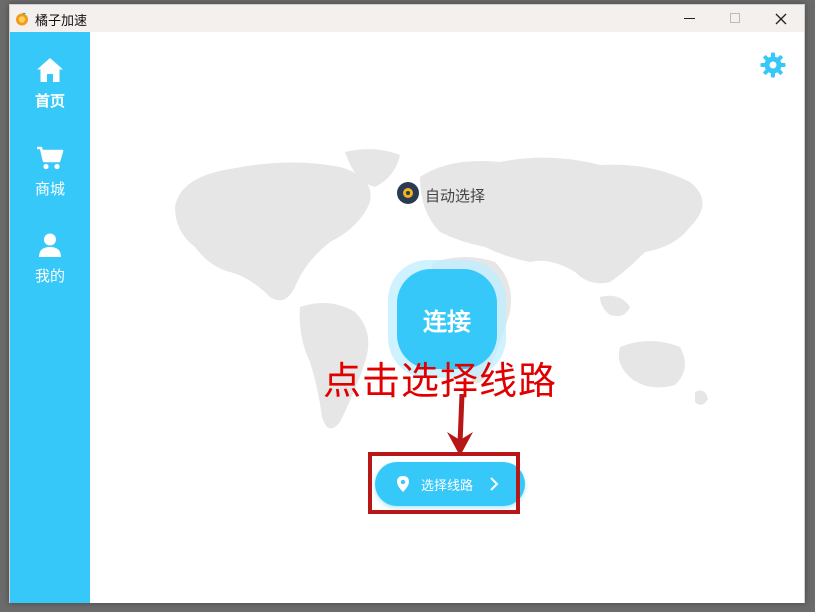 Image resolution: width=815 pixels, height=612 pixels. Describe the element at coordinates (689, 18) in the screenshot. I see `minimize-button` at that location.